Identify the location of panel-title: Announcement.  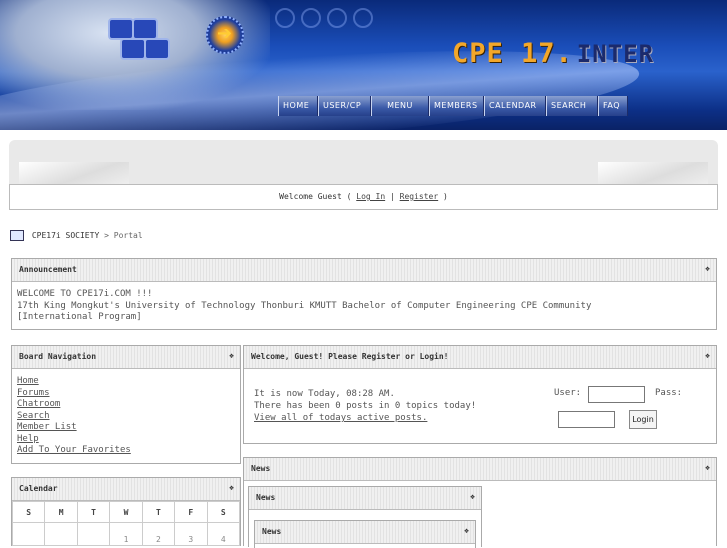
(48, 269).